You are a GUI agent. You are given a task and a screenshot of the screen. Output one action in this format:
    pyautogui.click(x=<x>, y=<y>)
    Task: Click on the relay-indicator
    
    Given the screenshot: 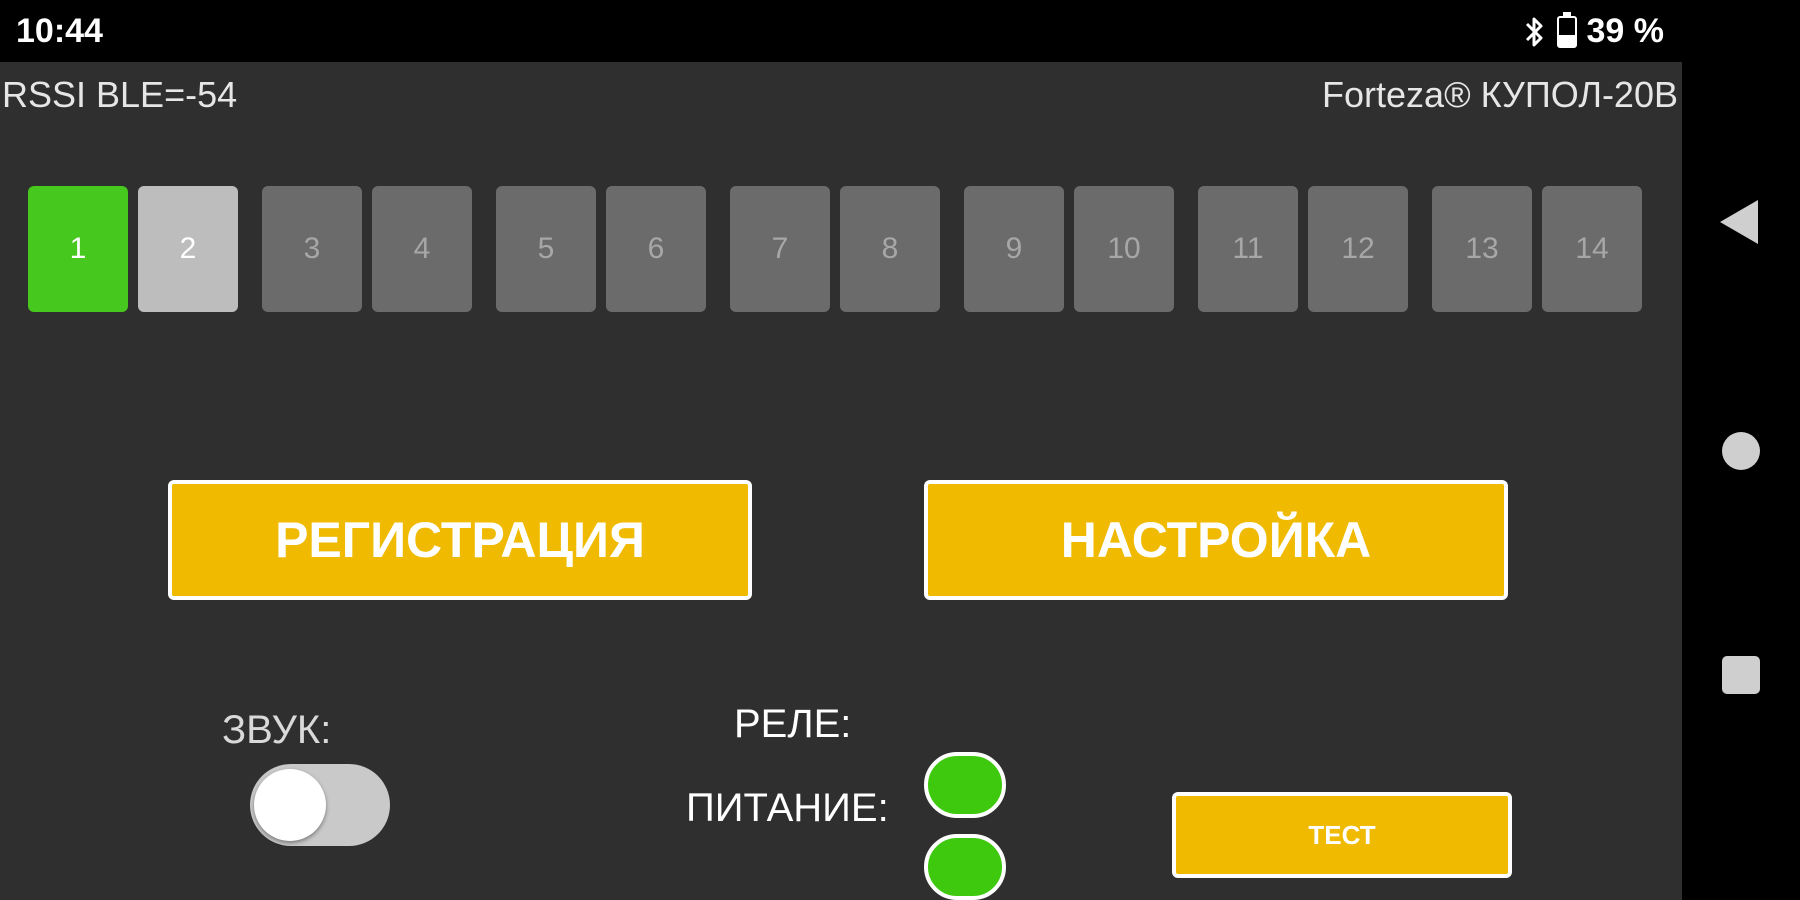 What is the action you would take?
    pyautogui.click(x=965, y=785)
    